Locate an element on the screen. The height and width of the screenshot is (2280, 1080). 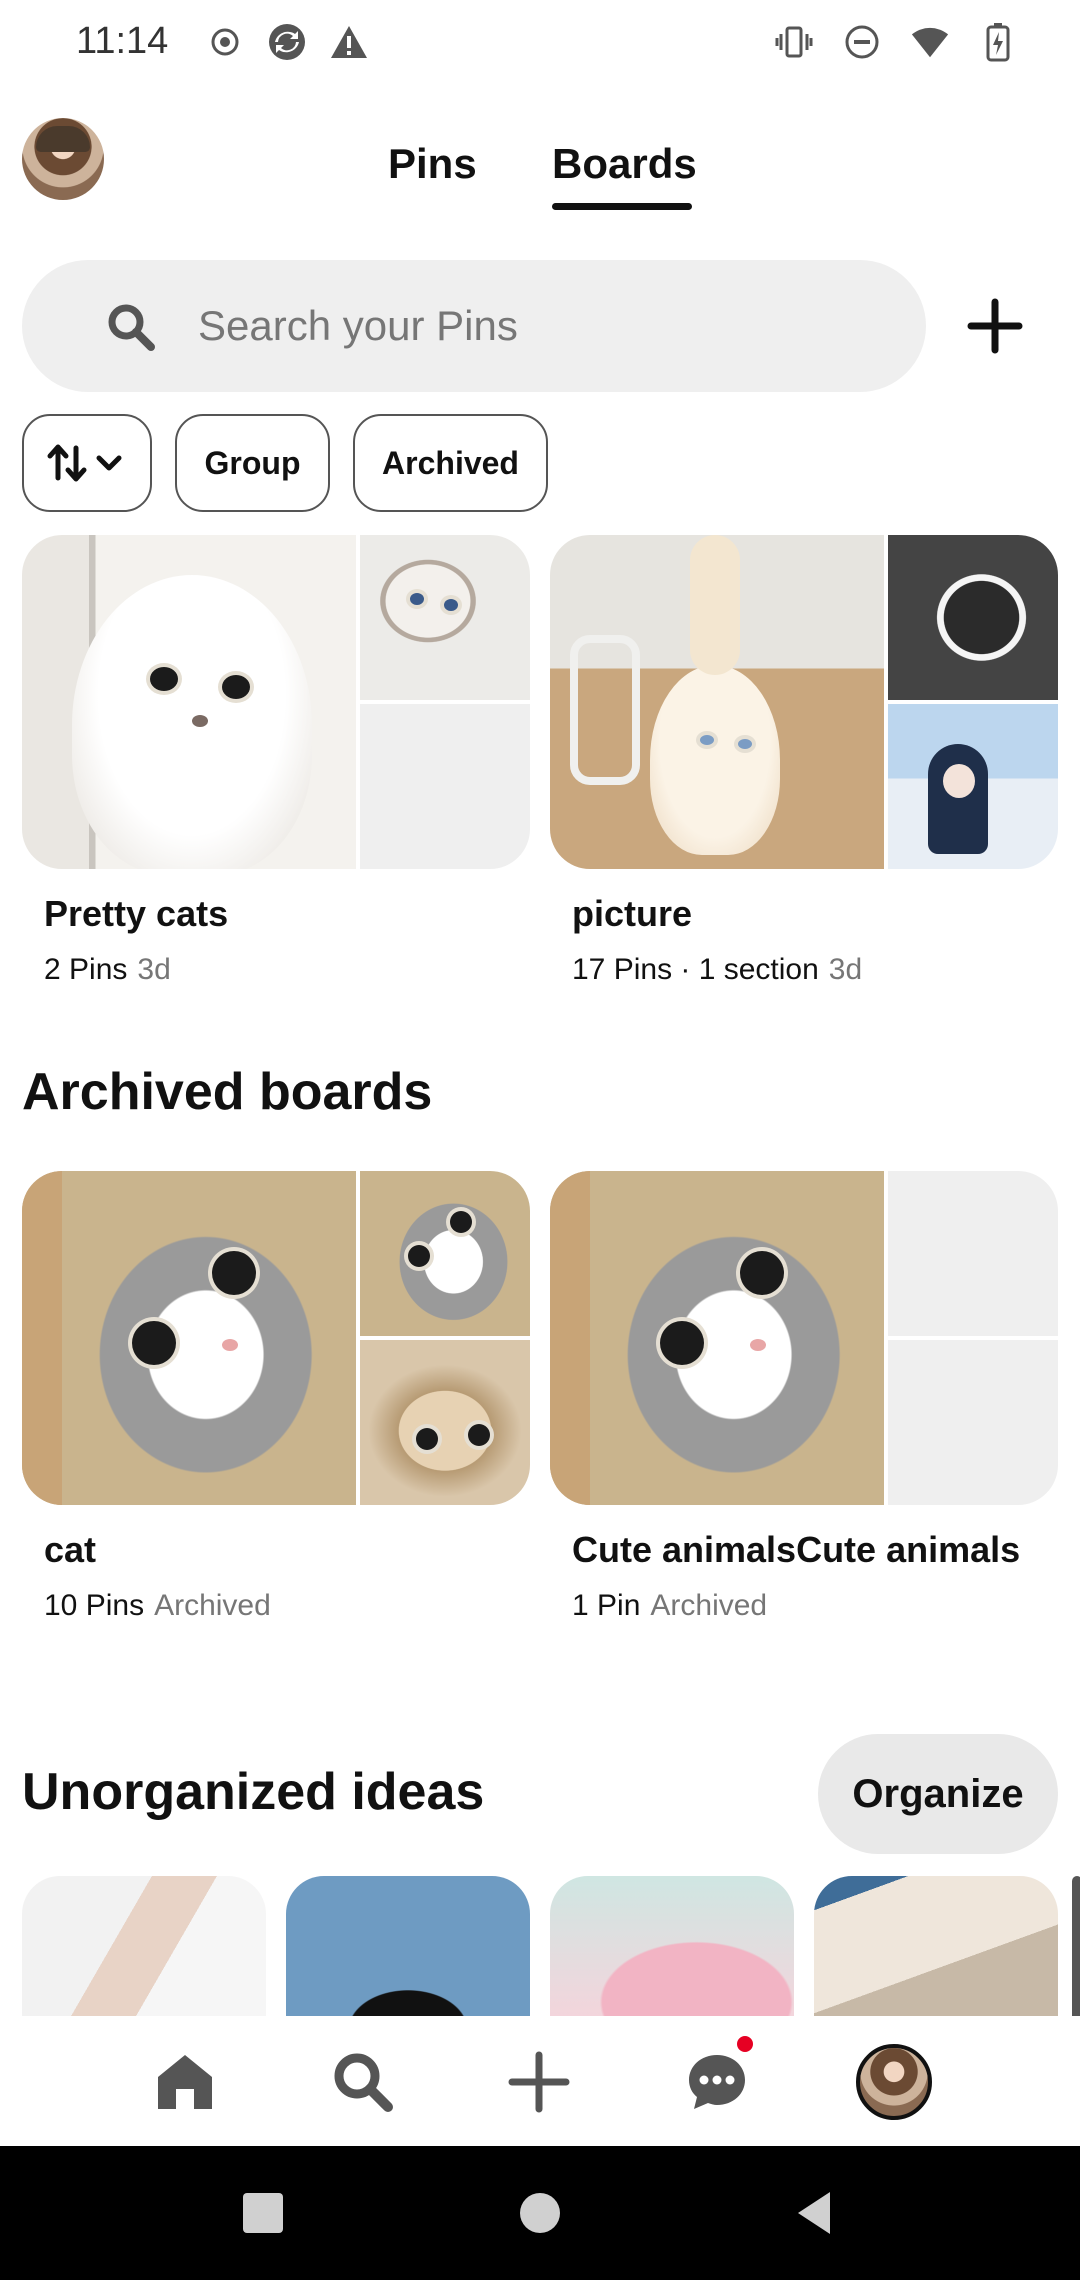
board-title: Pretty cats is located at coordinates (136, 913).